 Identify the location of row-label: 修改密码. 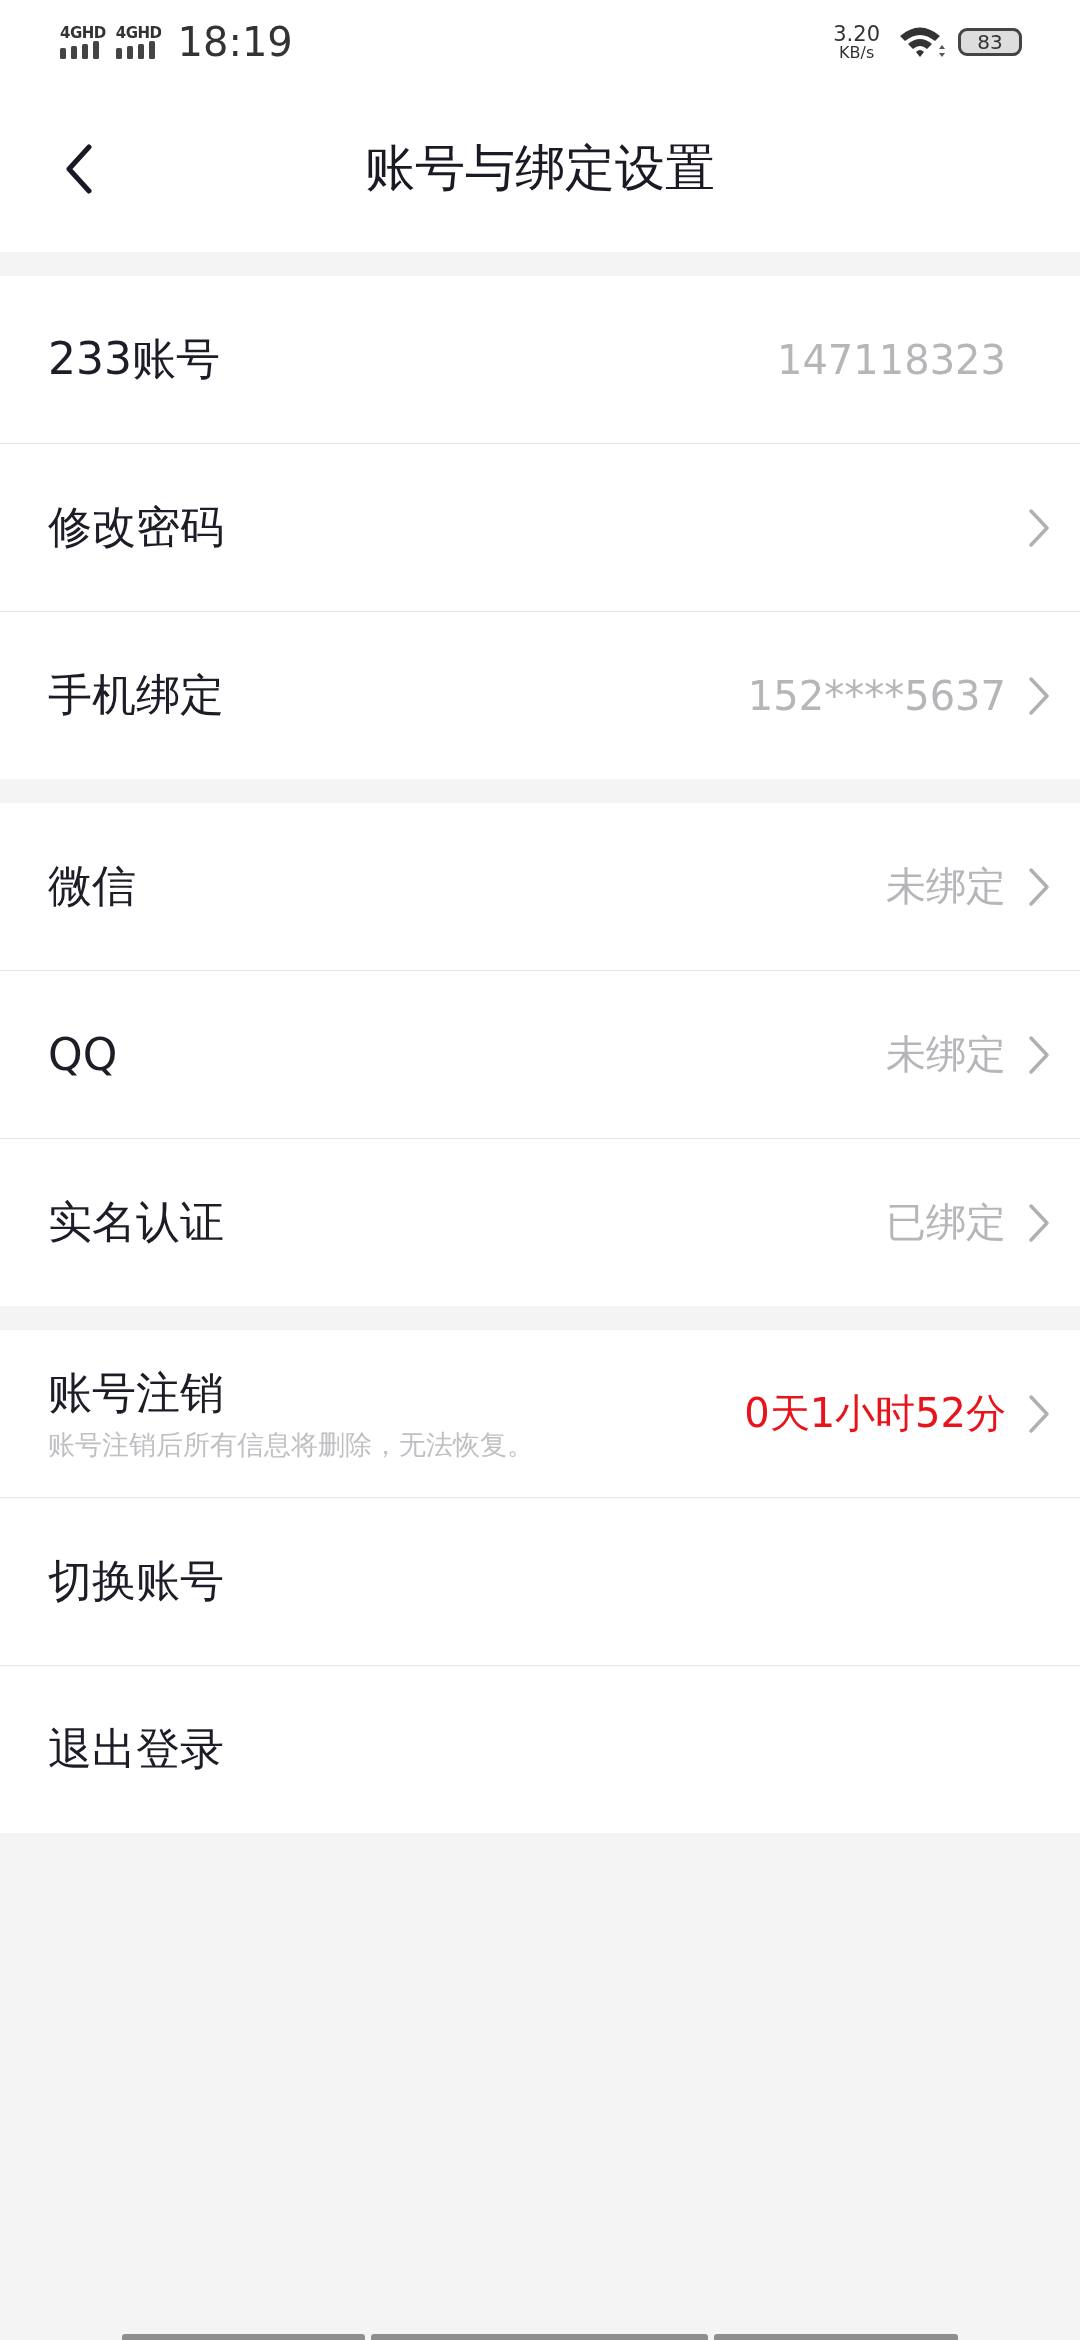
(136, 527).